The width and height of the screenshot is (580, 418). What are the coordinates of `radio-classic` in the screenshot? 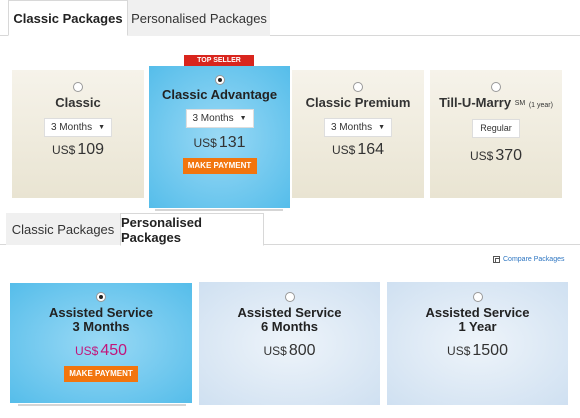 It's located at (78, 87).